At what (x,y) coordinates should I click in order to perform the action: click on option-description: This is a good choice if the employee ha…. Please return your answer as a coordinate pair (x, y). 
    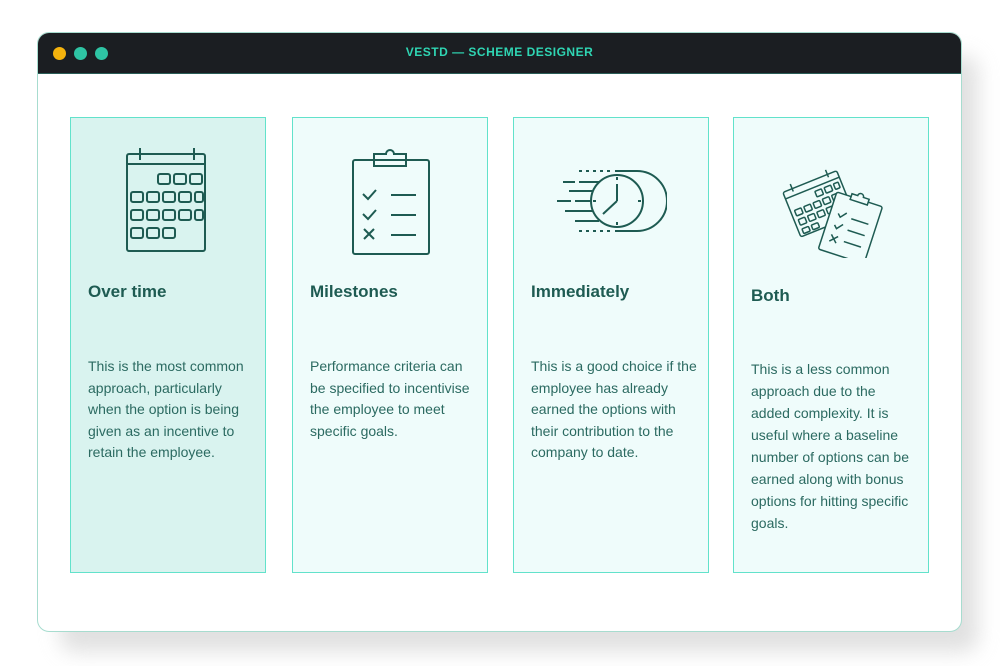
    Looking at the image, I should click on (614, 409).